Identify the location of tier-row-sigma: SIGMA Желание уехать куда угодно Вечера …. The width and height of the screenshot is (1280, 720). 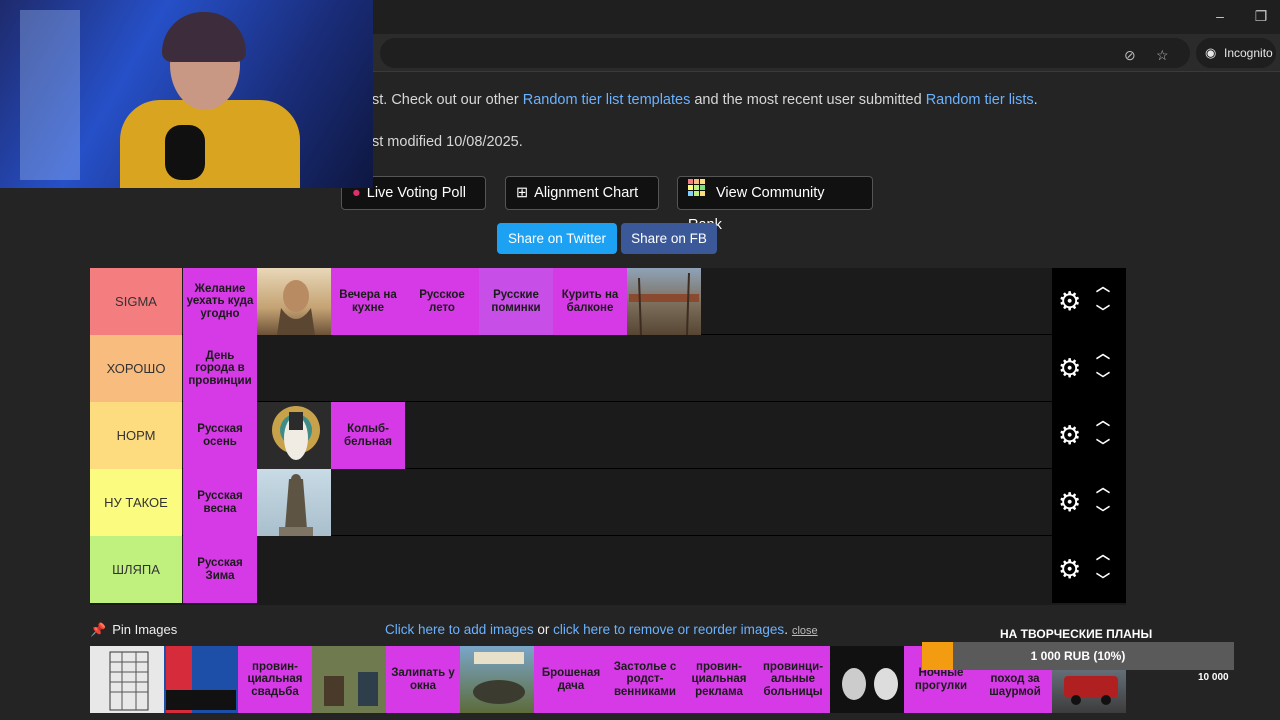
(608, 301).